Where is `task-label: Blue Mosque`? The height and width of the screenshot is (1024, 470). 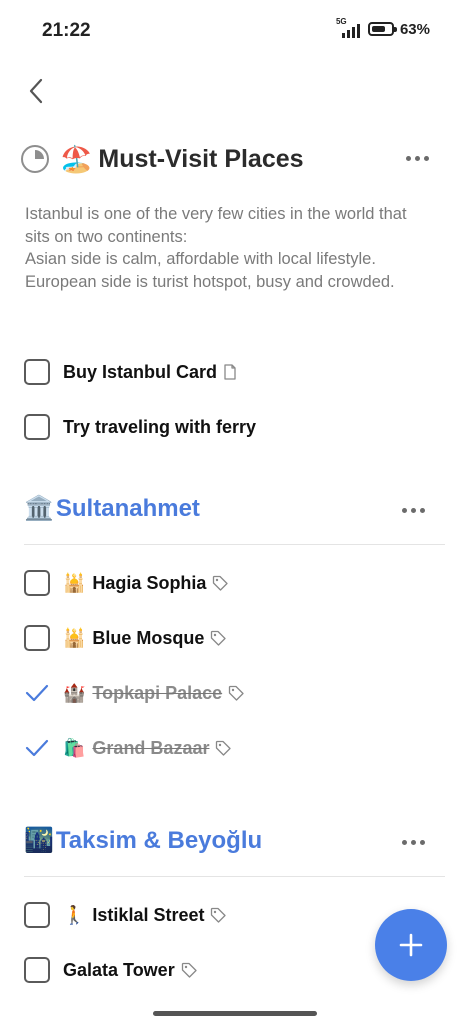 task-label: Blue Mosque is located at coordinates (148, 638).